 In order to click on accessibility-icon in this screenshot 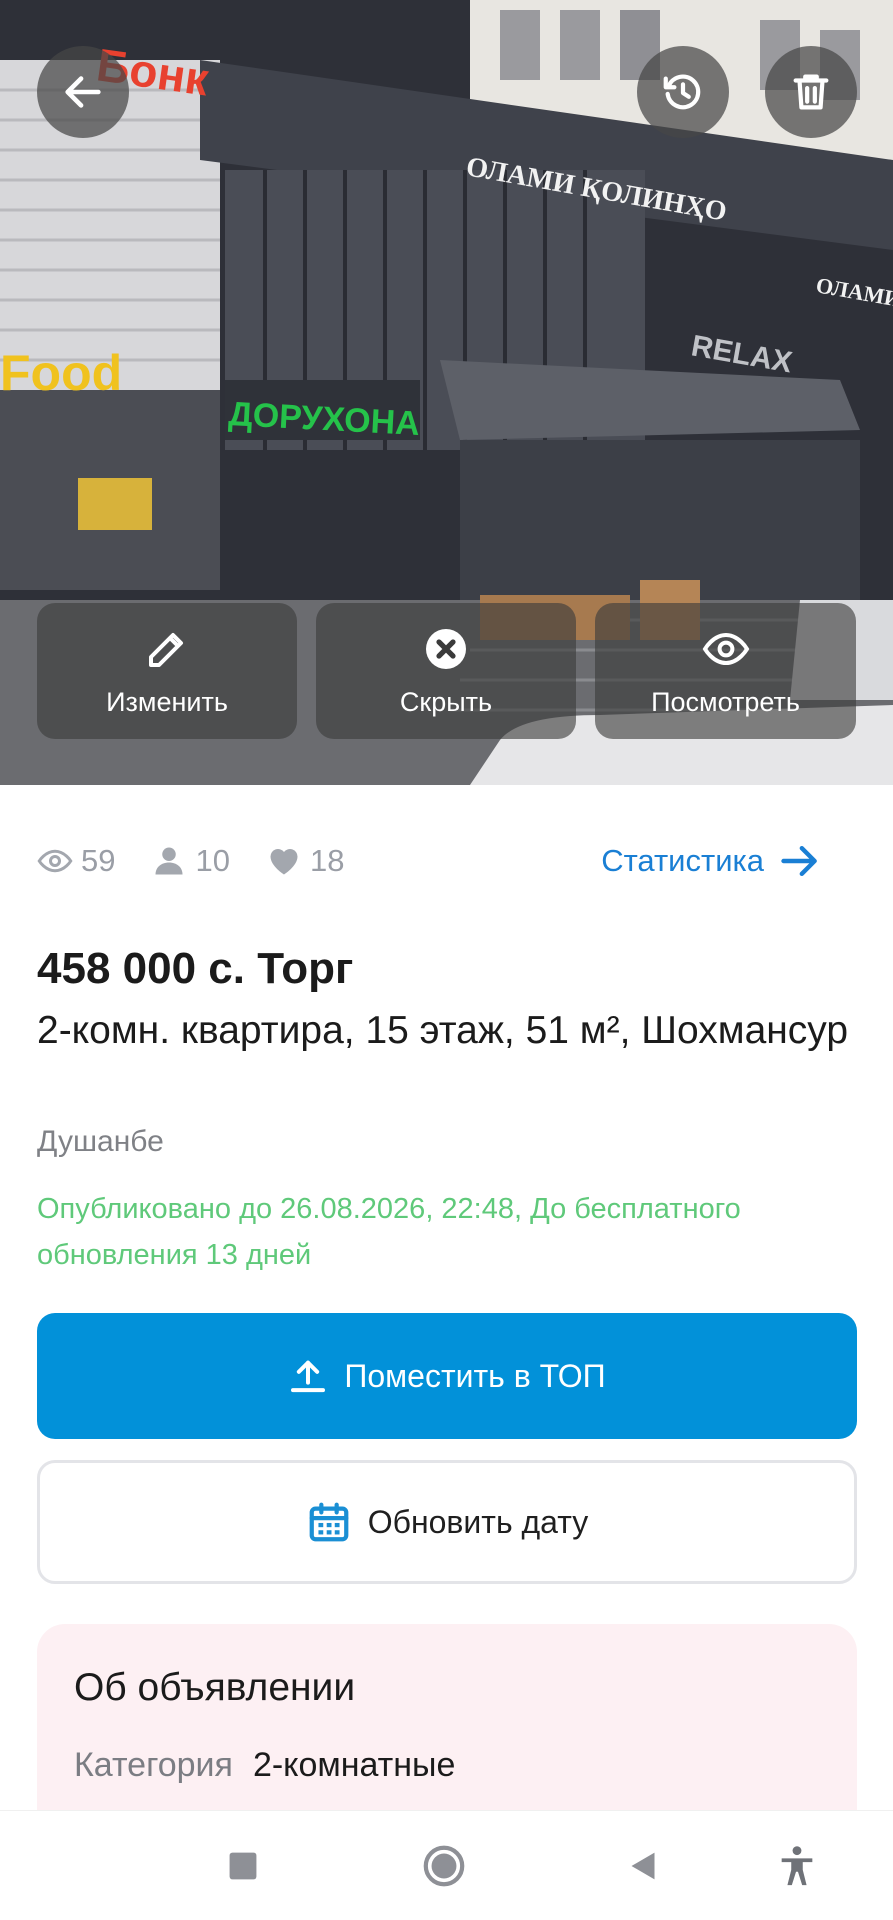, I will do `click(797, 1866)`.